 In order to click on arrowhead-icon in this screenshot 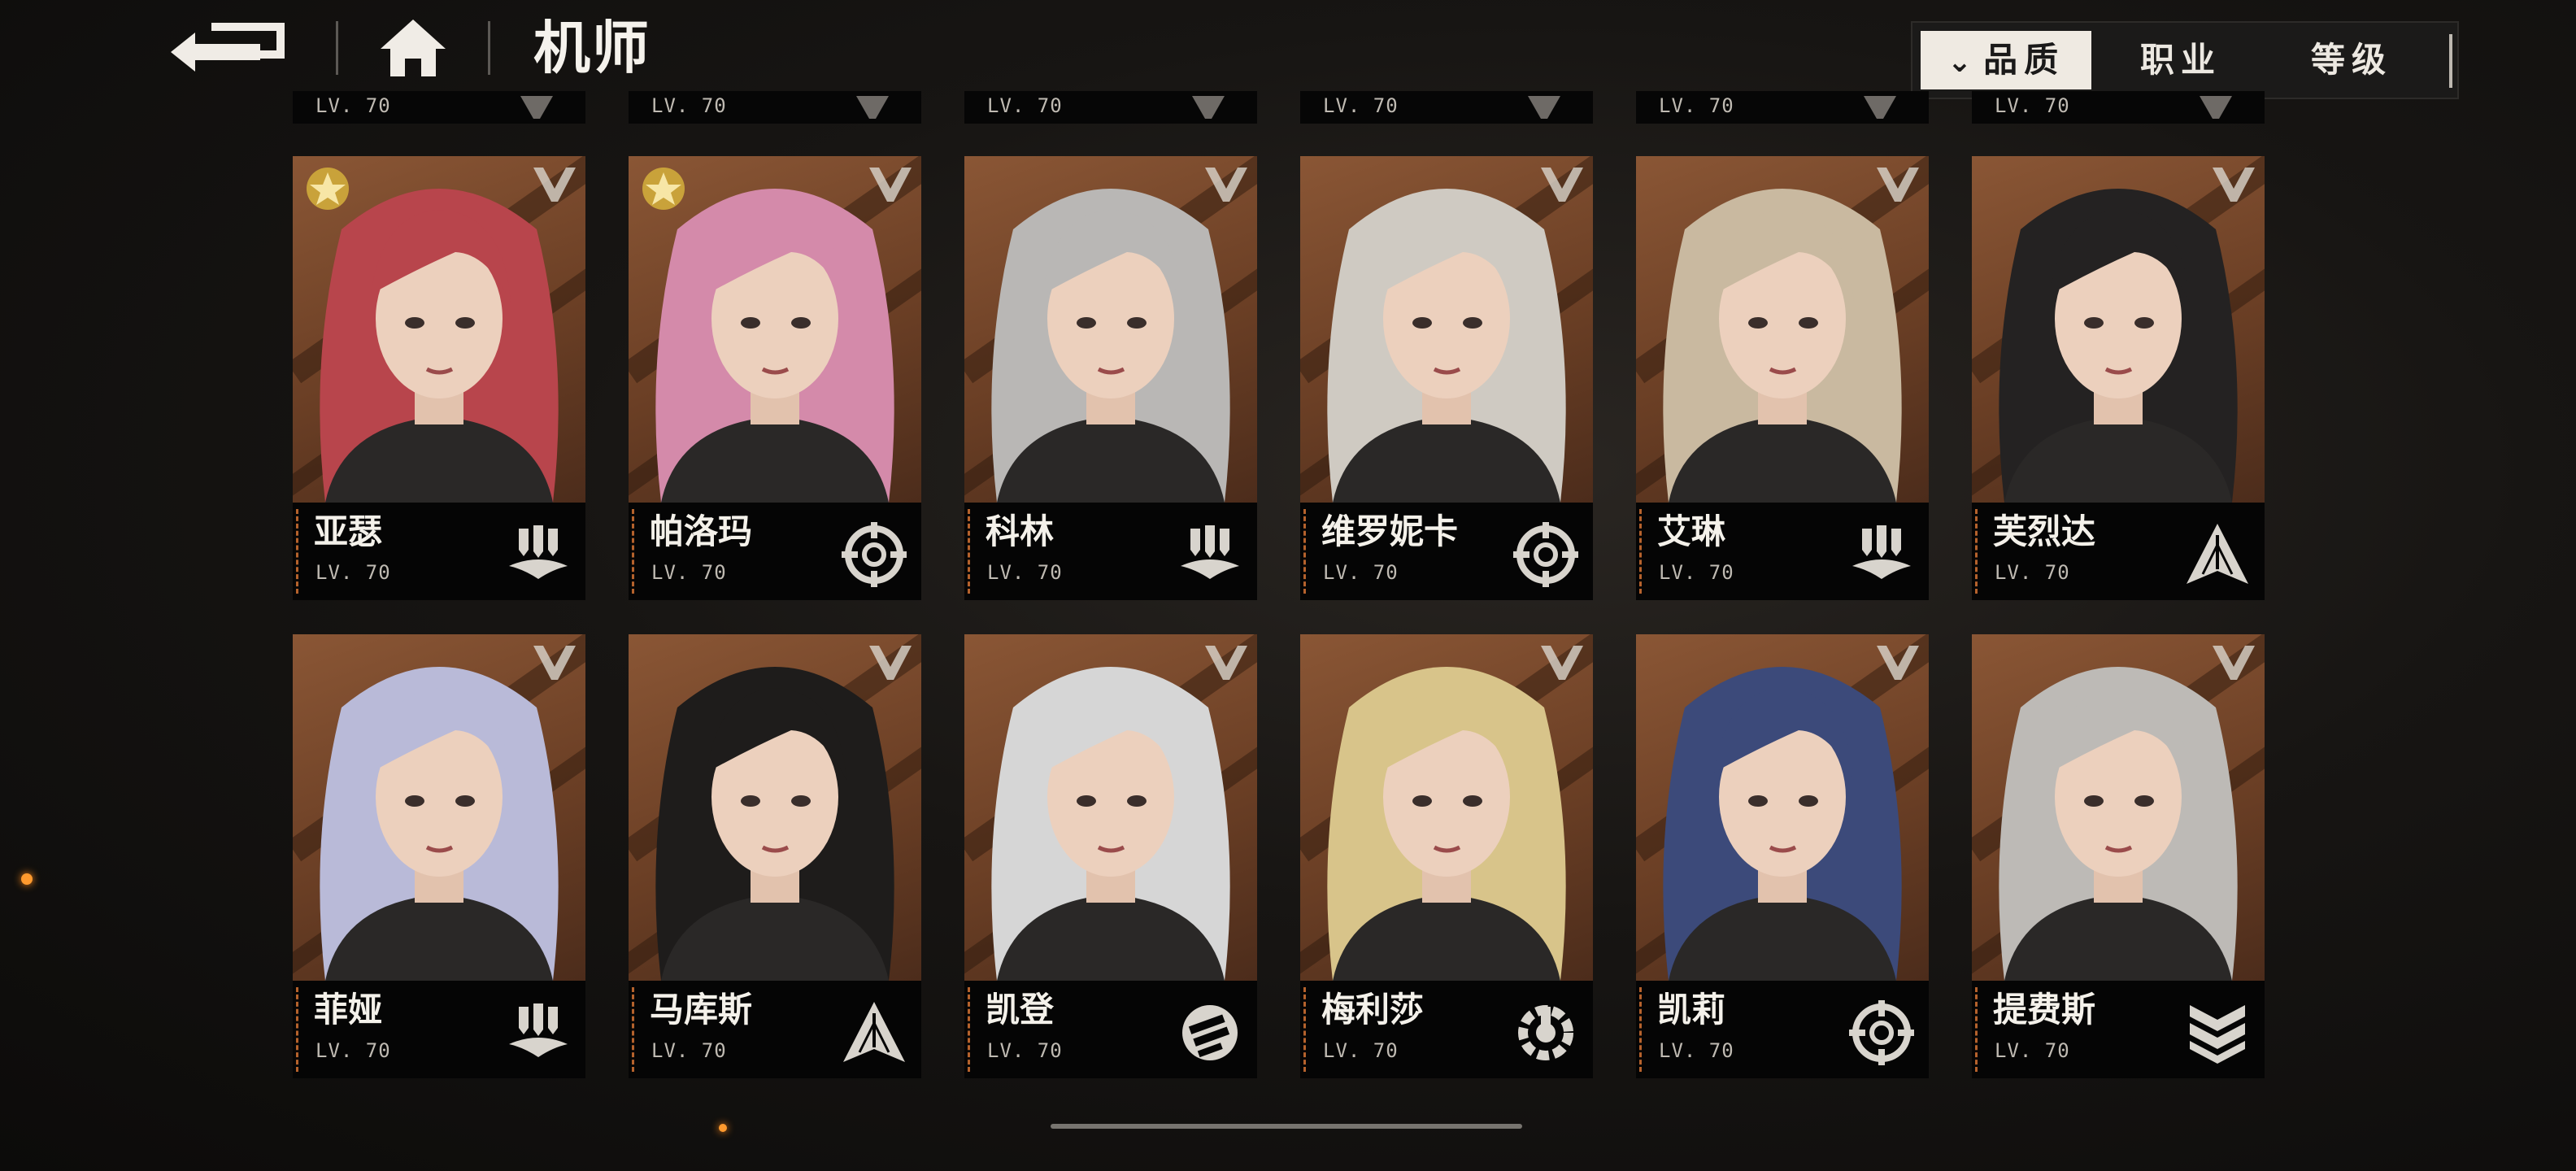, I will do `click(2217, 554)`.